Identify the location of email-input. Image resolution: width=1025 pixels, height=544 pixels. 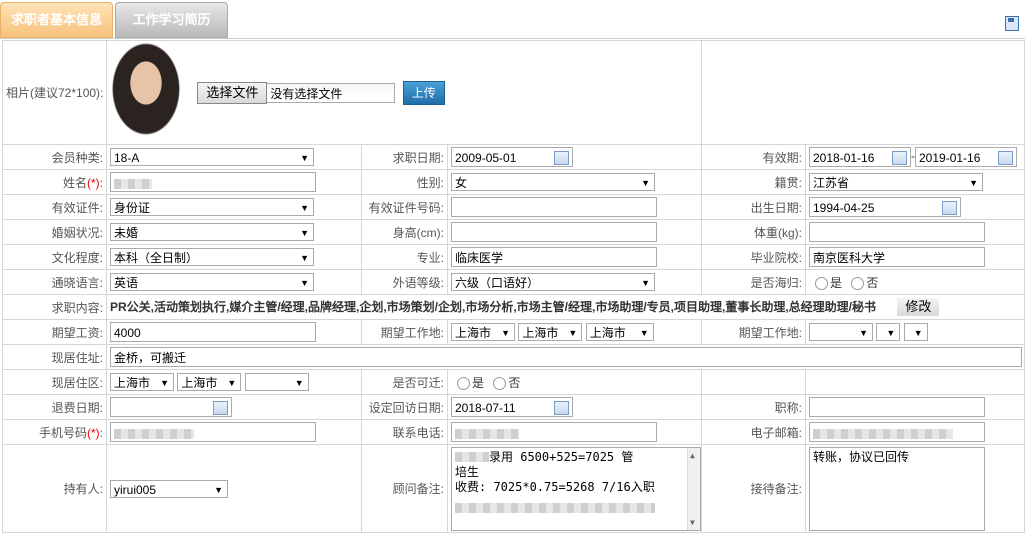
(897, 432).